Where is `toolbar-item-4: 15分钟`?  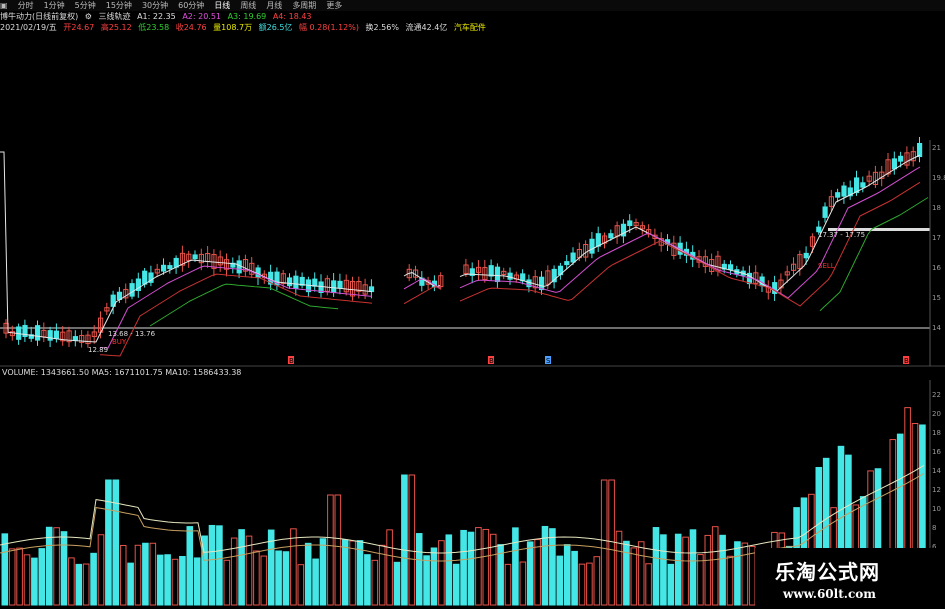
toolbar-item-4: 15分钟 is located at coordinates (119, 5).